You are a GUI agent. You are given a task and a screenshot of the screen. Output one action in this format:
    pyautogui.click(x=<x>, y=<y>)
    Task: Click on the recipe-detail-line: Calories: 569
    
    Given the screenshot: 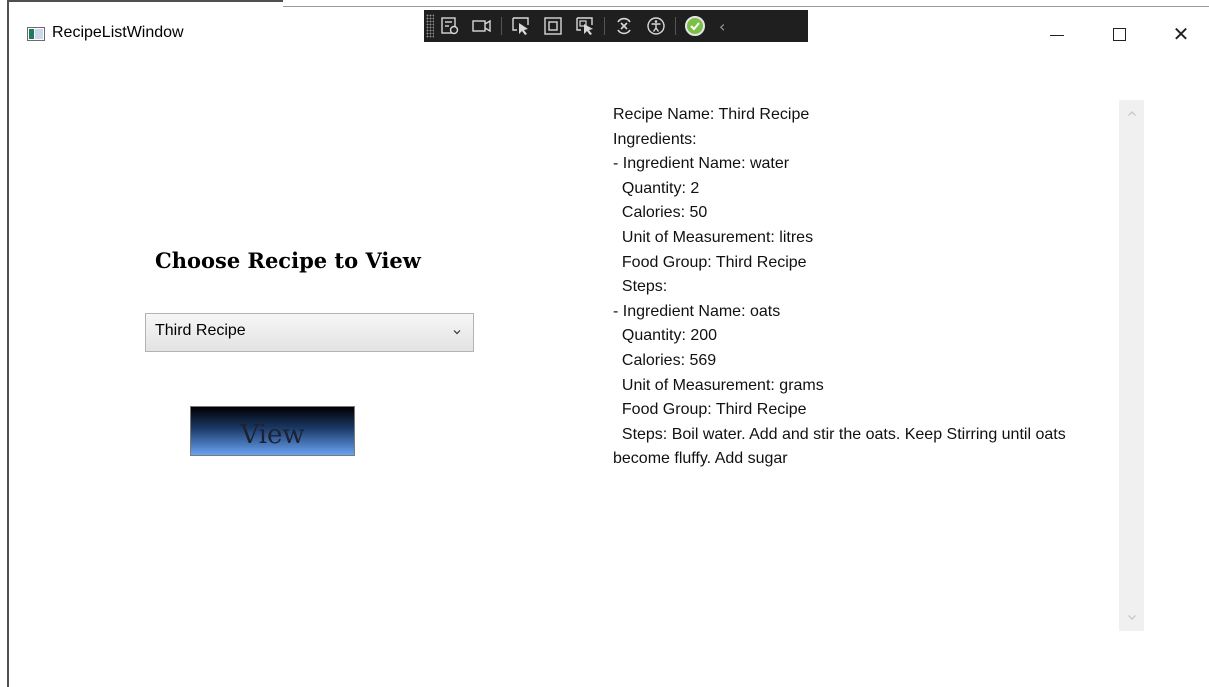 What is the action you would take?
    pyautogui.click(x=665, y=360)
    